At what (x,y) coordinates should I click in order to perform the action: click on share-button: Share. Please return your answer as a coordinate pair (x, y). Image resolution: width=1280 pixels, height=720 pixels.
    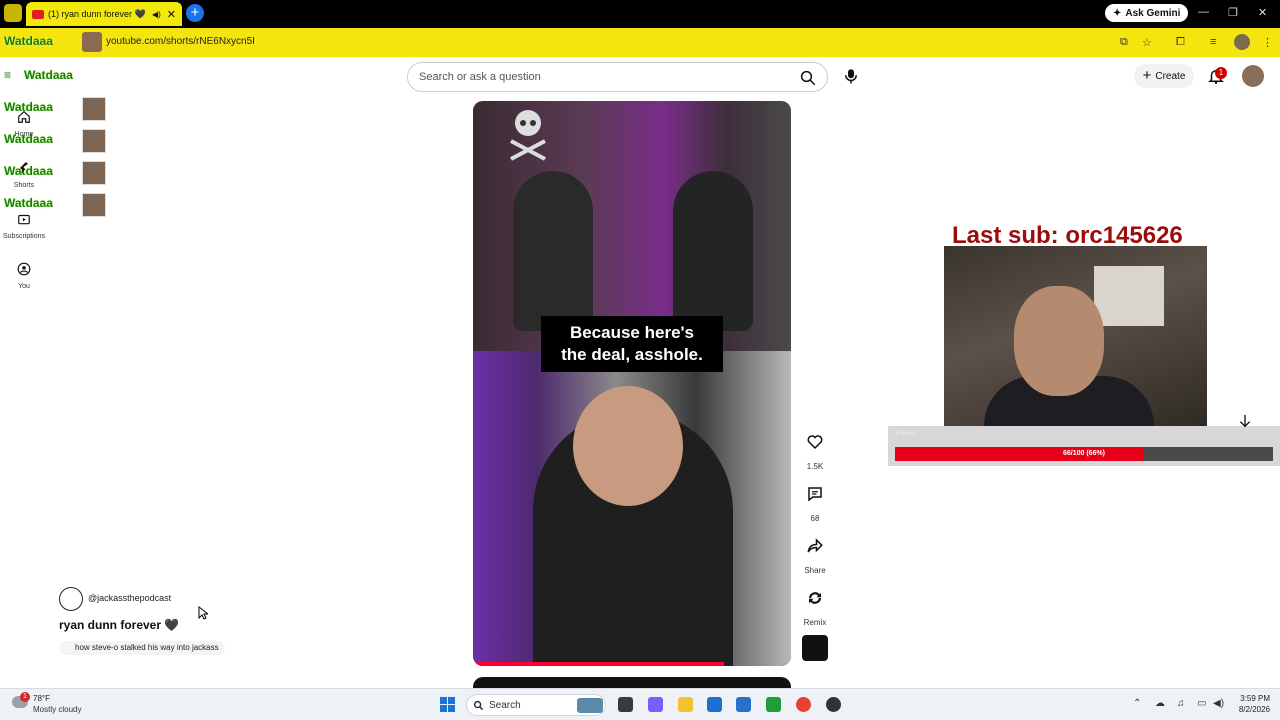
    Looking at the image, I should click on (815, 556).